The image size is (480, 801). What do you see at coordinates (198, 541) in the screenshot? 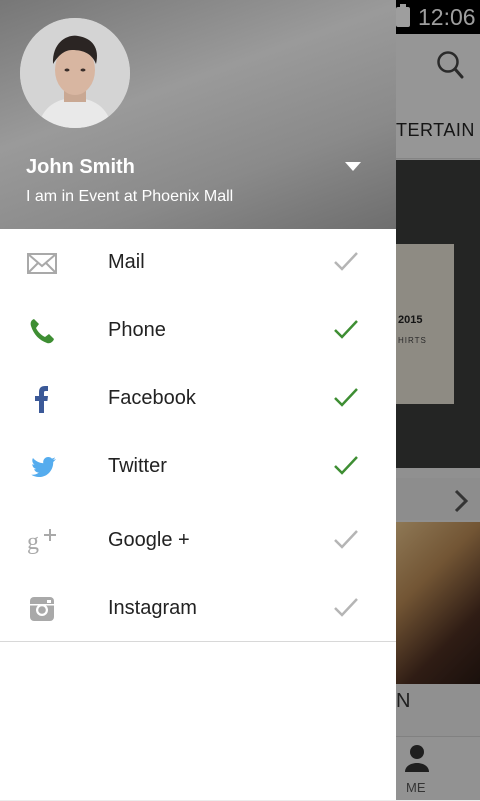
I see `menu-item-google-plus: g Google +` at bounding box center [198, 541].